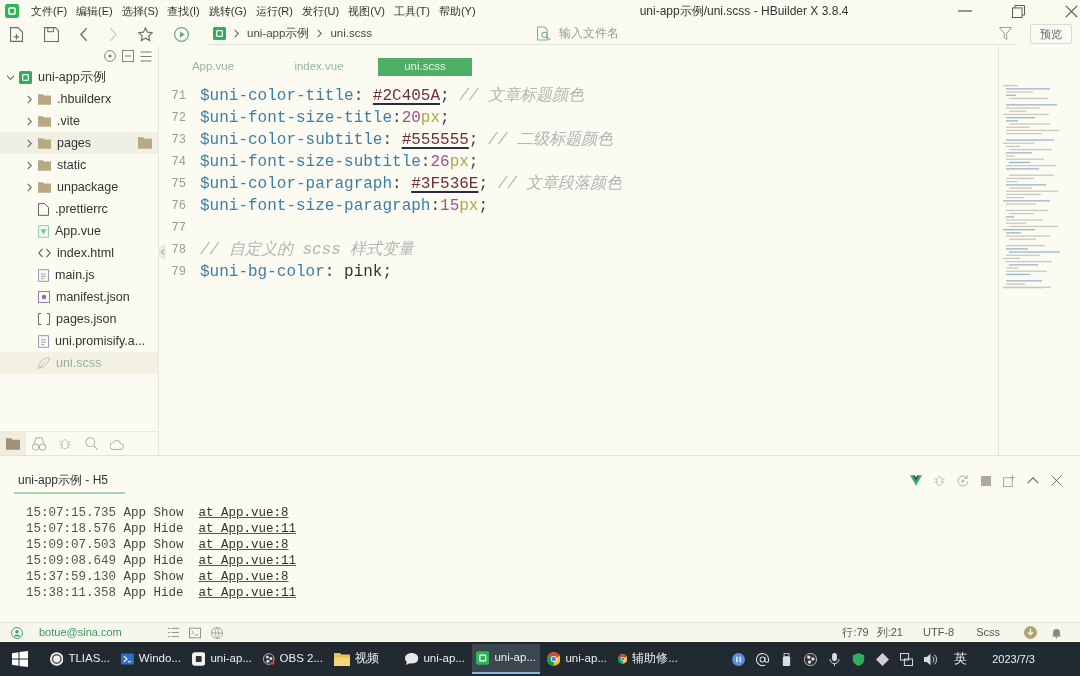  I want to click on code-line: $uni-font-size-title:20px;, so click(325, 118).